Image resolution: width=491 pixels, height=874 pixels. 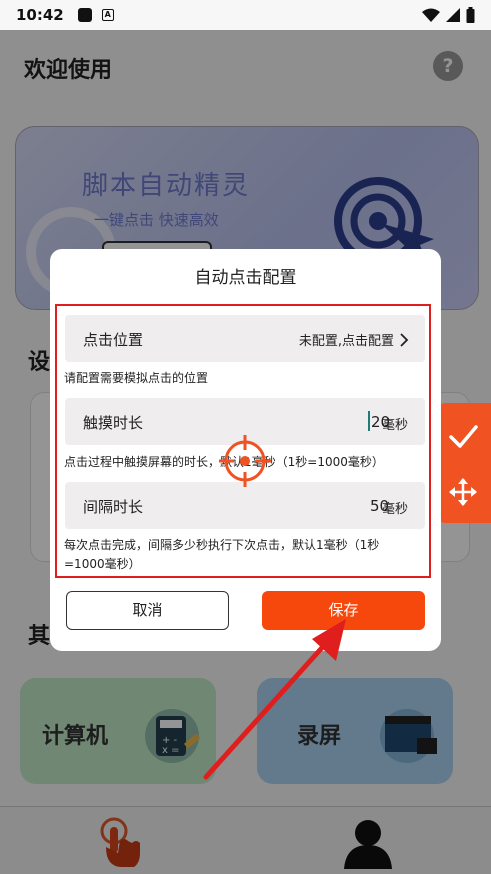 What do you see at coordinates (431, 15) in the screenshot?
I see `wifi-icon` at bounding box center [431, 15].